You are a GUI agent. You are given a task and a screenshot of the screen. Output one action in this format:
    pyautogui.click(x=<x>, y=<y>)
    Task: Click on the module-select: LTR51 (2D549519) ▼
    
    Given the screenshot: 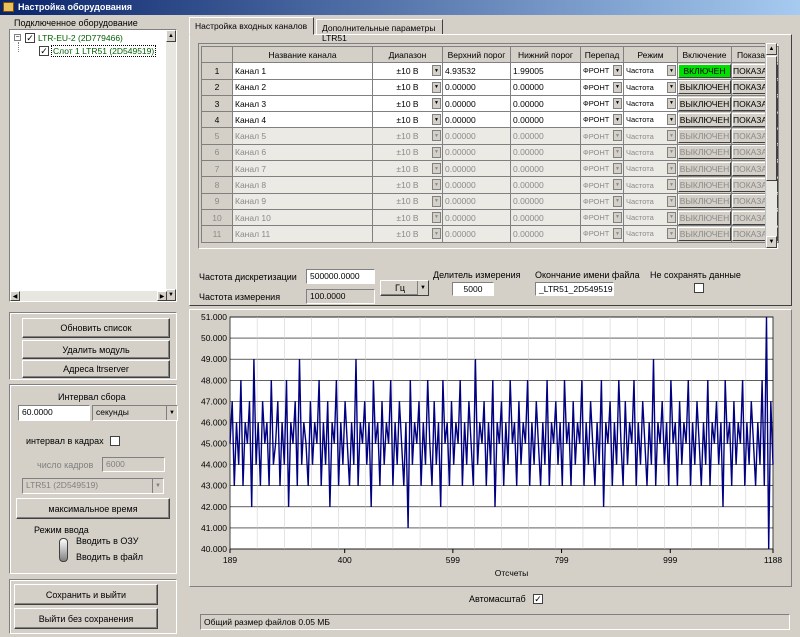 What is the action you would take?
    pyautogui.click(x=93, y=486)
    